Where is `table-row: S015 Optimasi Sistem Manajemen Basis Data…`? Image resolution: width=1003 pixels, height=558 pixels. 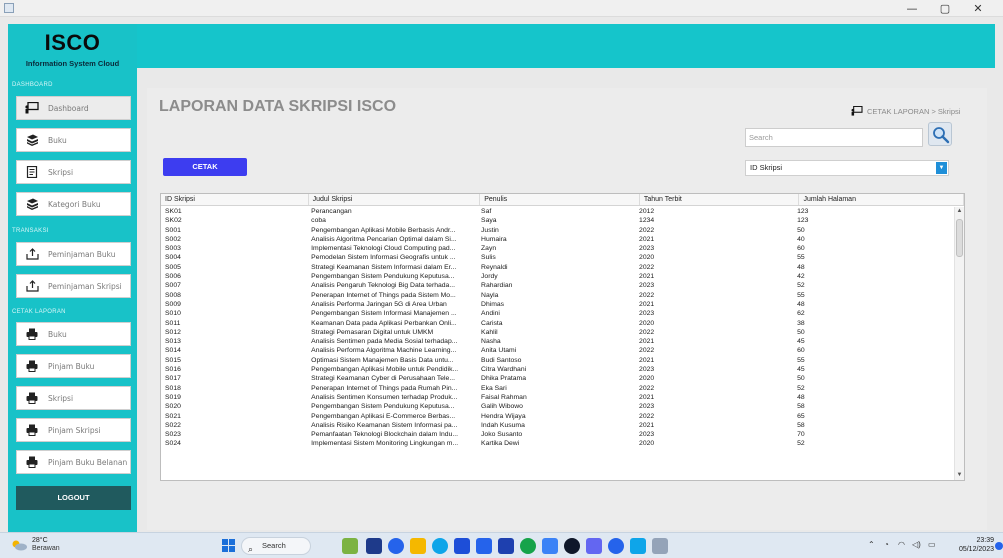 table-row: S015 Optimasi Sistem Manajemen Basis Data… is located at coordinates (558, 360).